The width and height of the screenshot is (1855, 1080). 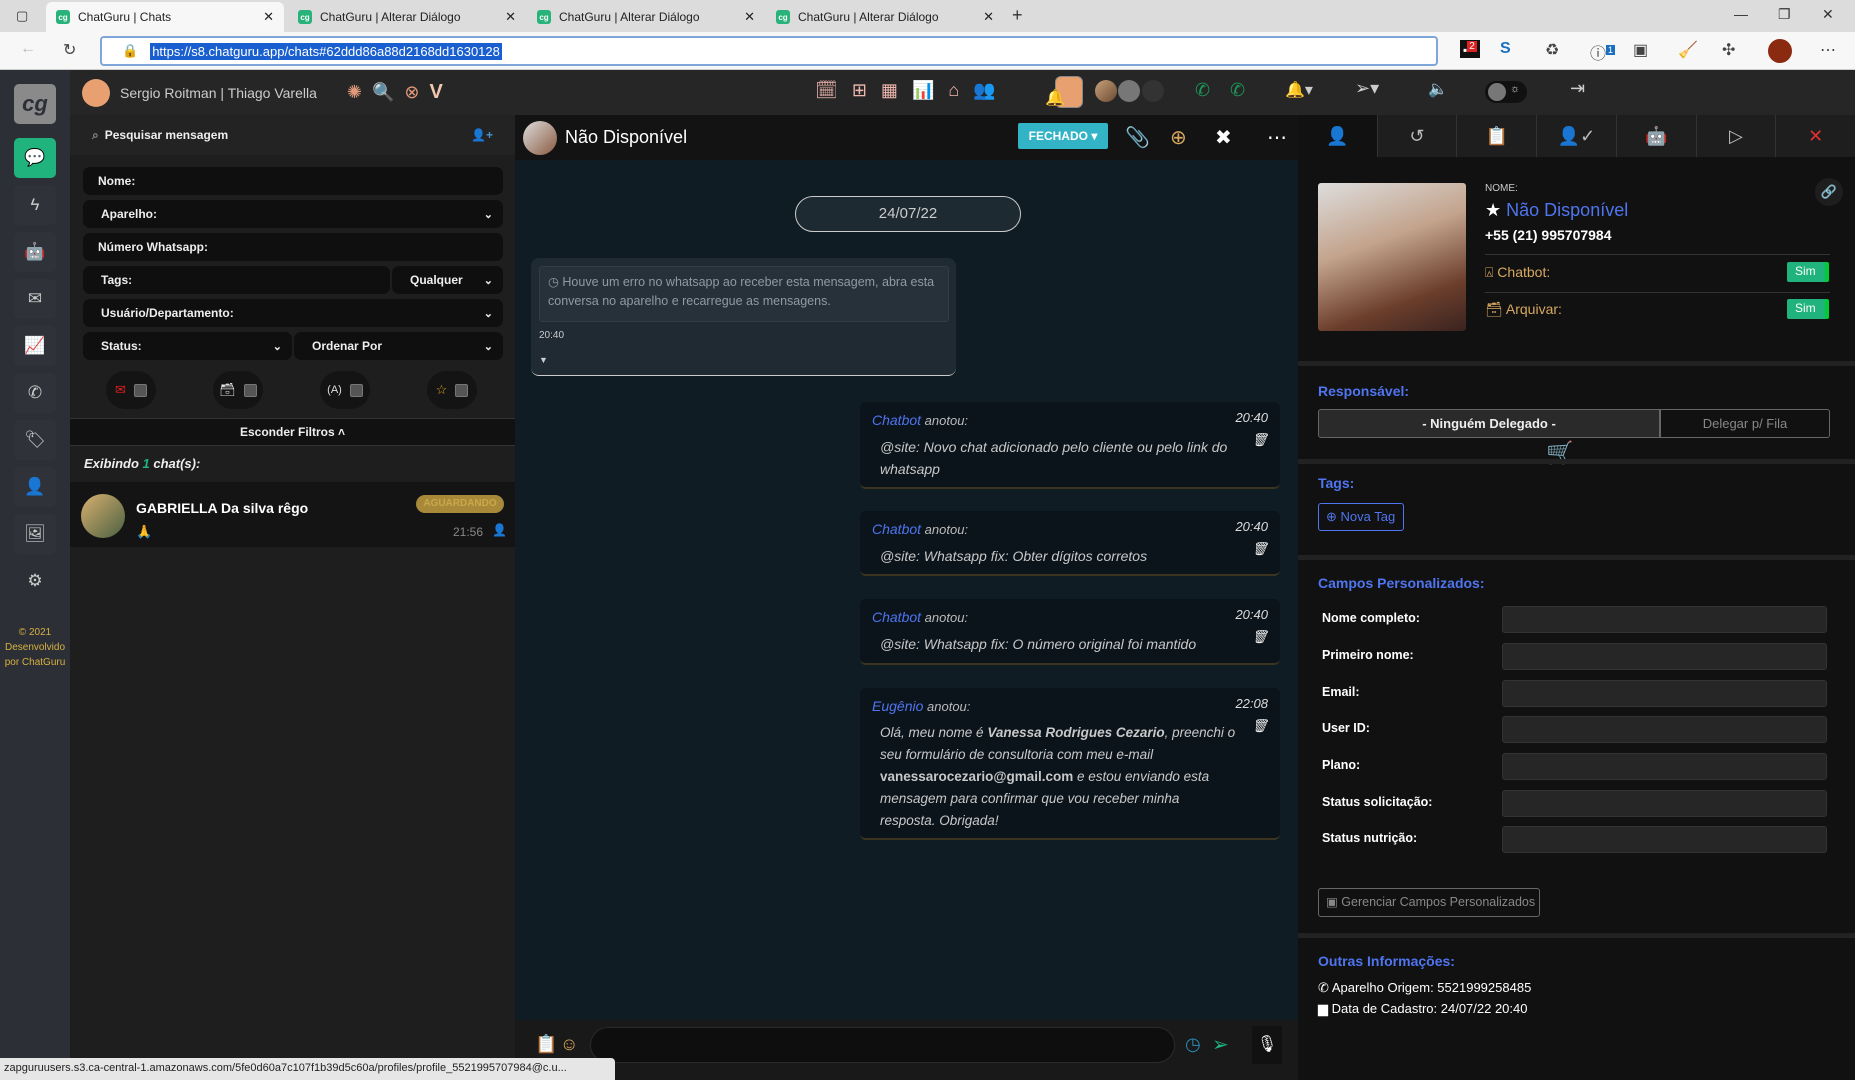 What do you see at coordinates (1137, 137) in the screenshot?
I see `paperclip-icon: 📎` at bounding box center [1137, 137].